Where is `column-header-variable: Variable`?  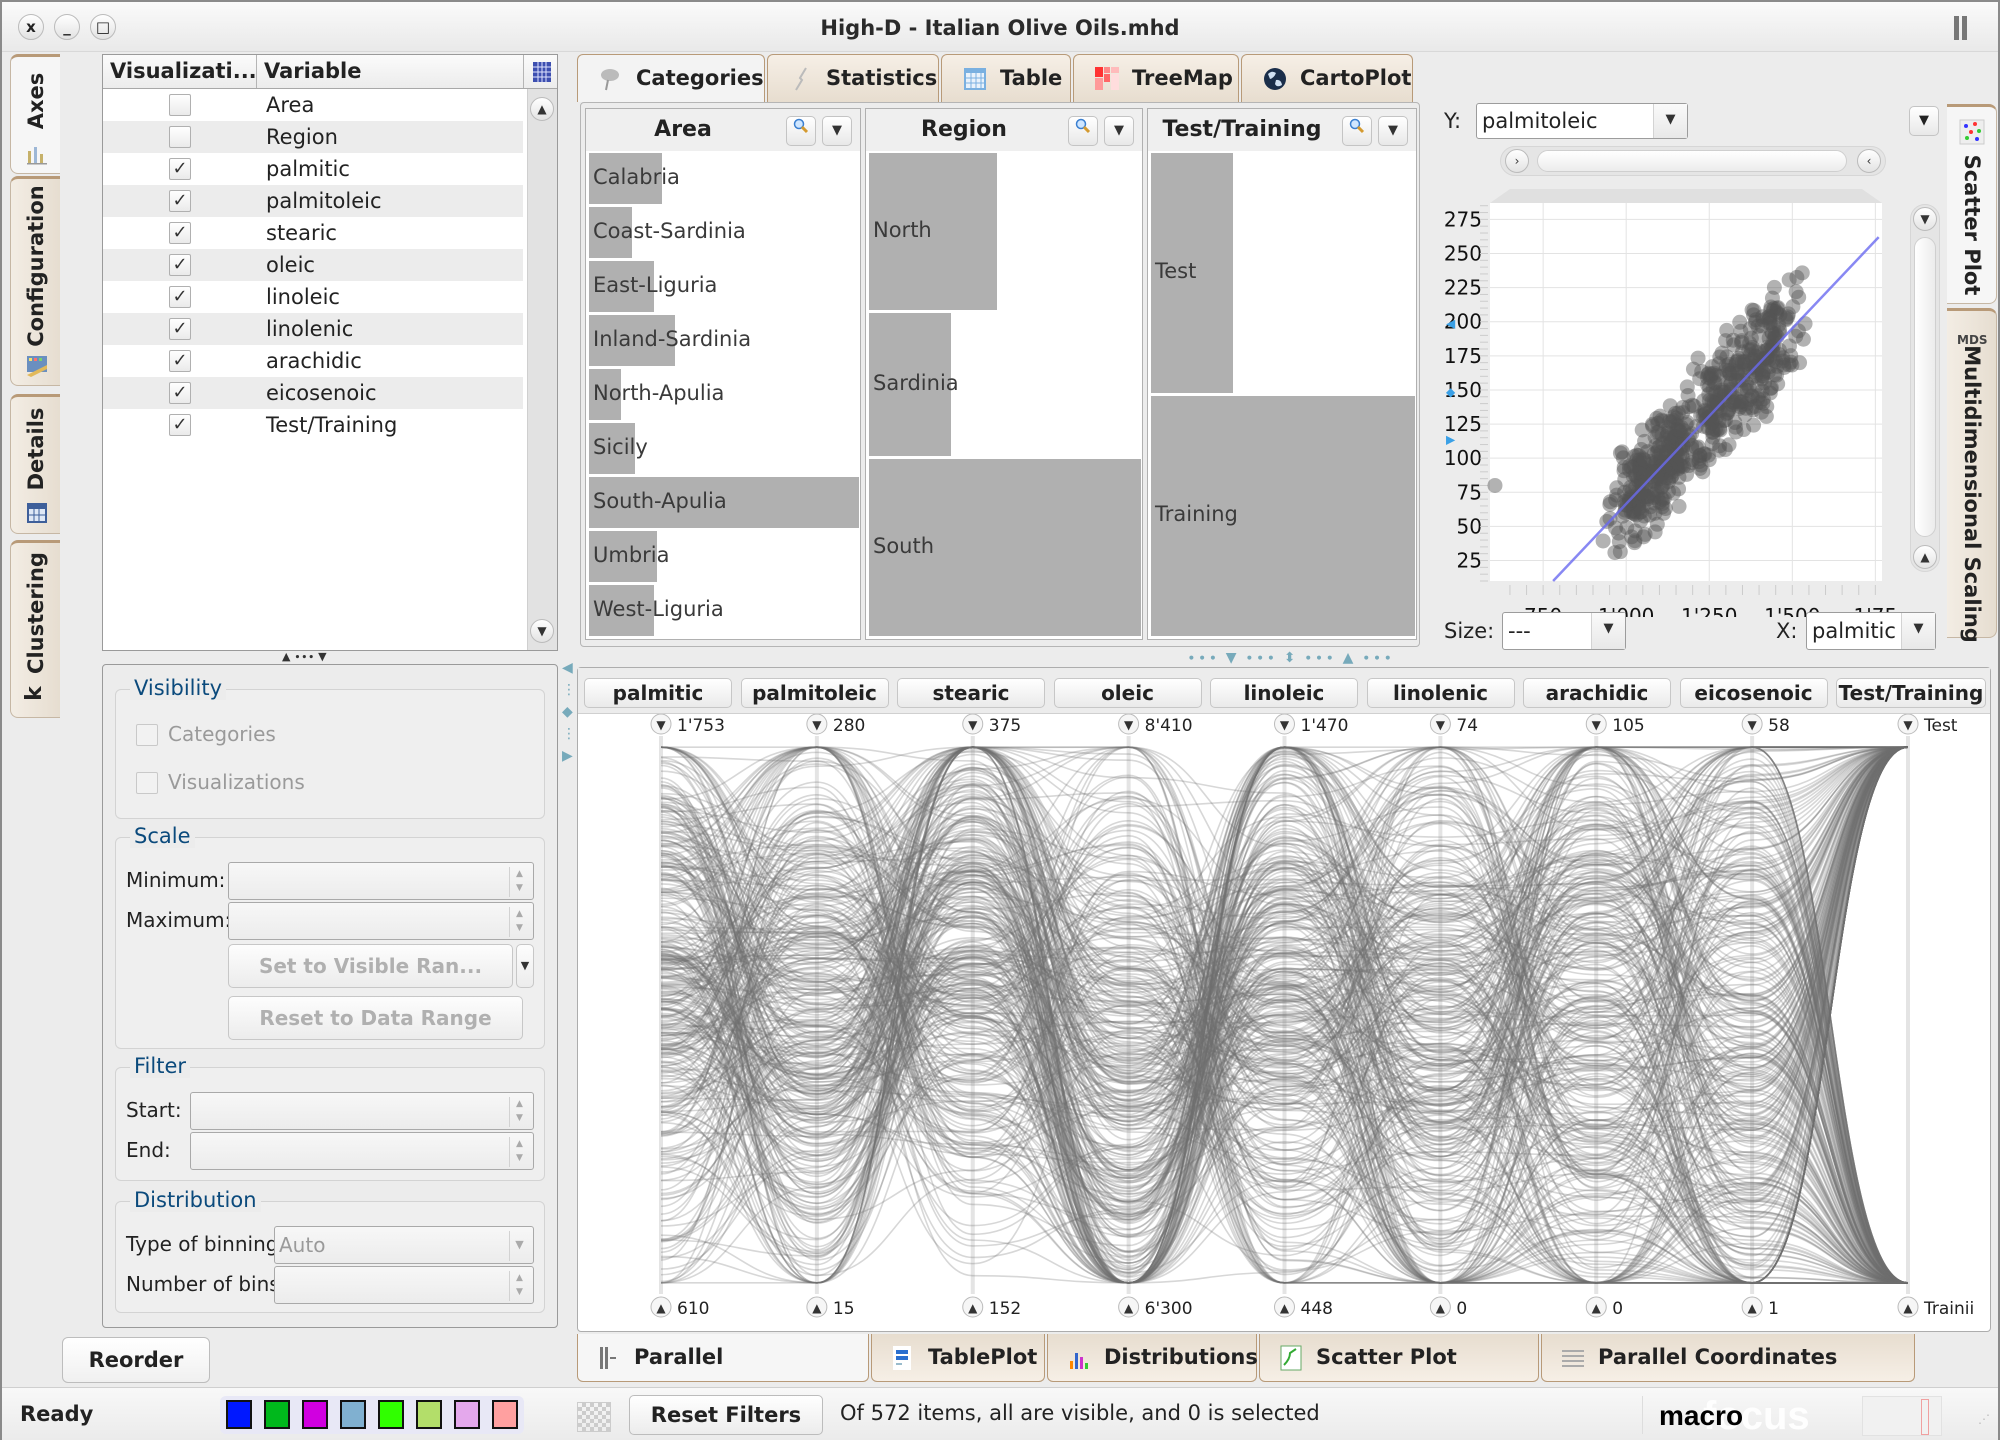
column-header-variable: Variable is located at coordinates (390, 71).